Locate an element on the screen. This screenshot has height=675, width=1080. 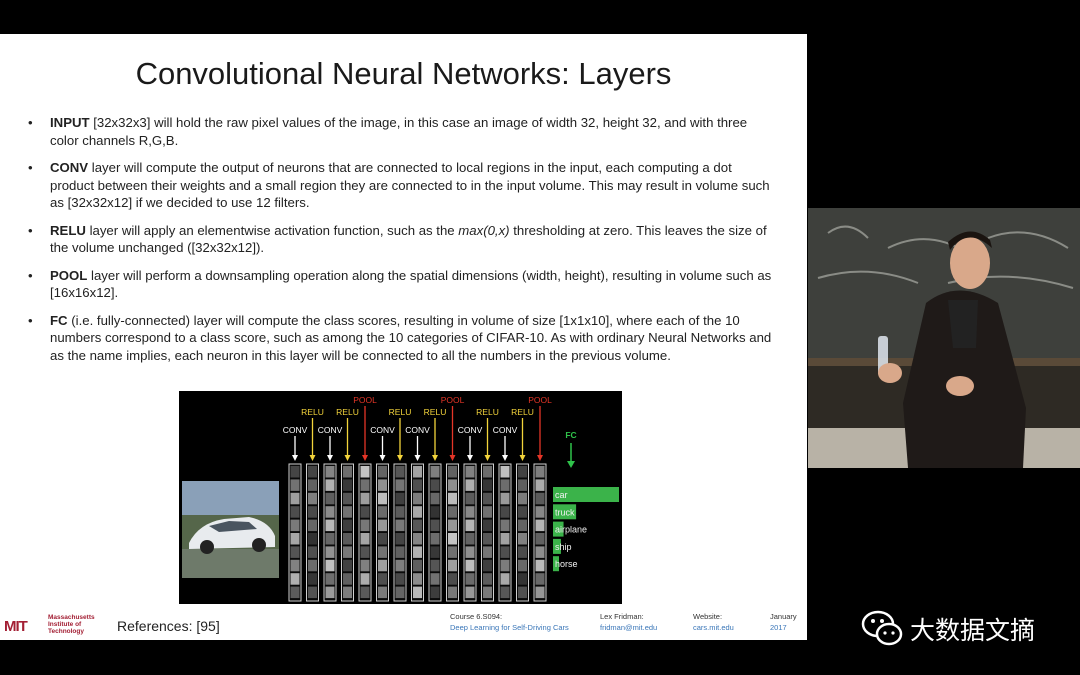
mit-logo-text: Massachusetts Institute of Technology is located at coordinates (71, 624).